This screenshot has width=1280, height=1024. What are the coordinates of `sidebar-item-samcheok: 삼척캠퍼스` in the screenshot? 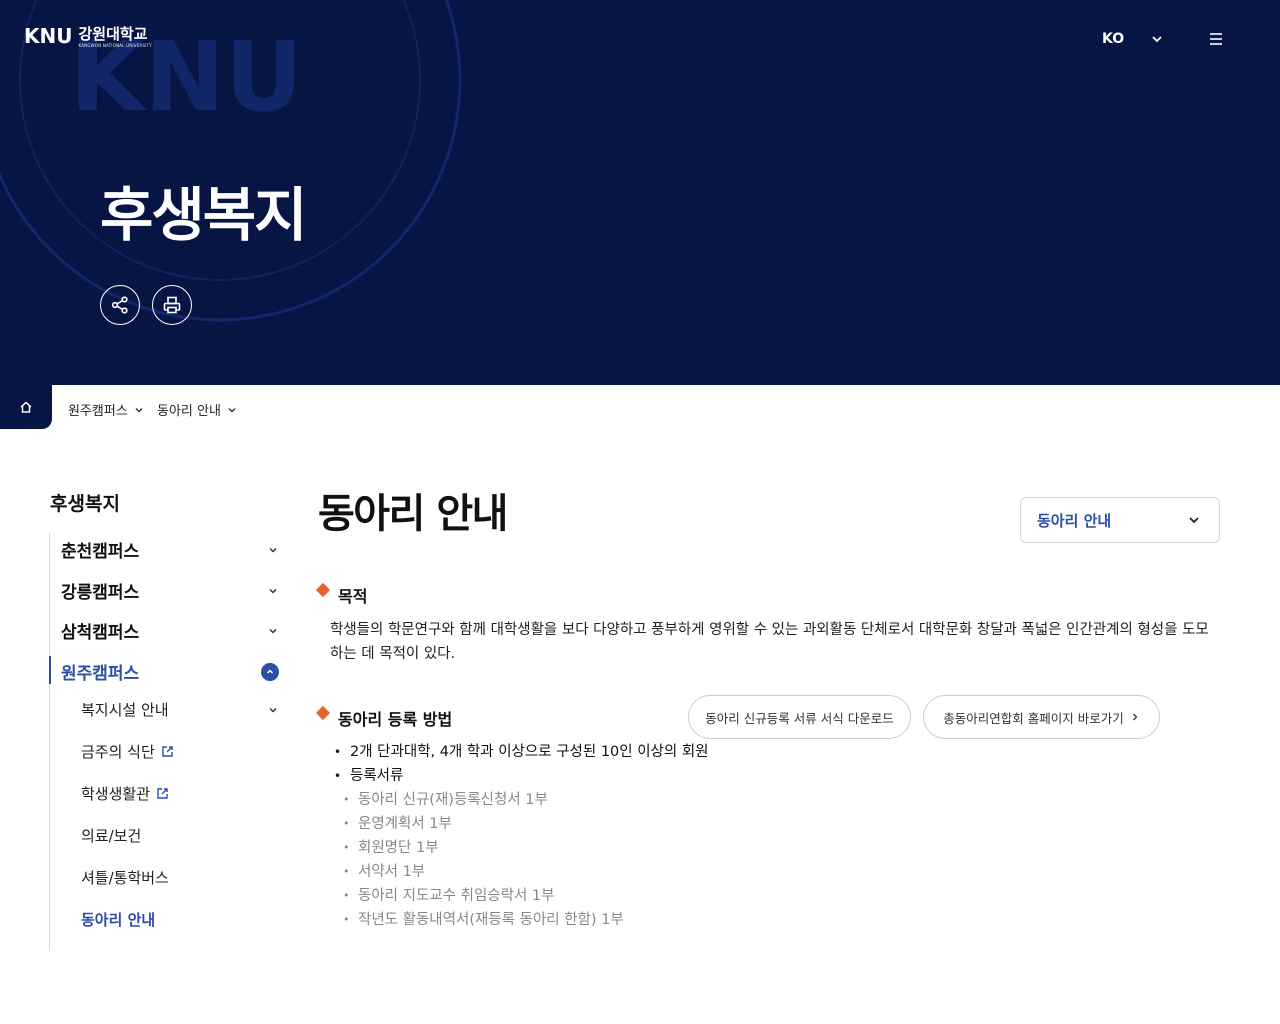 It's located at (170, 630).